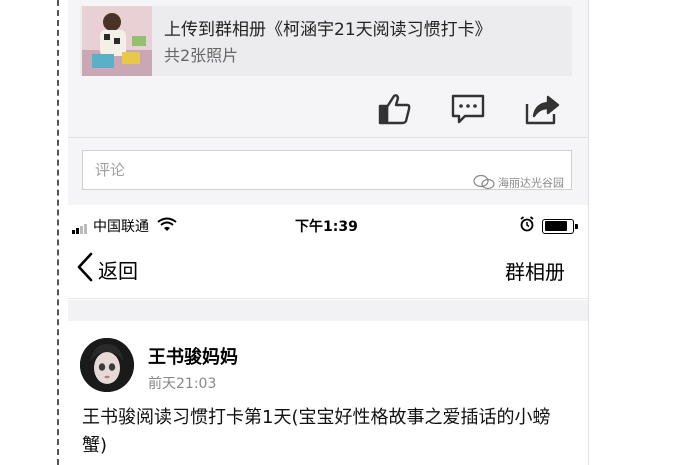  Describe the element at coordinates (588, 232) in the screenshot. I see `panel-edge` at that location.